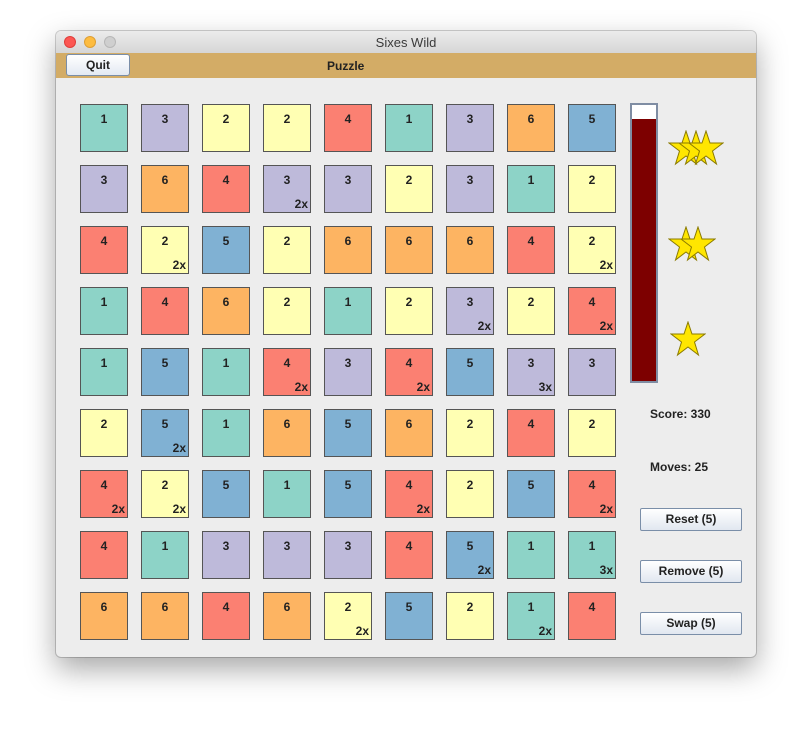 The width and height of the screenshot is (812, 737). I want to click on score-progress-meter, so click(644, 243).